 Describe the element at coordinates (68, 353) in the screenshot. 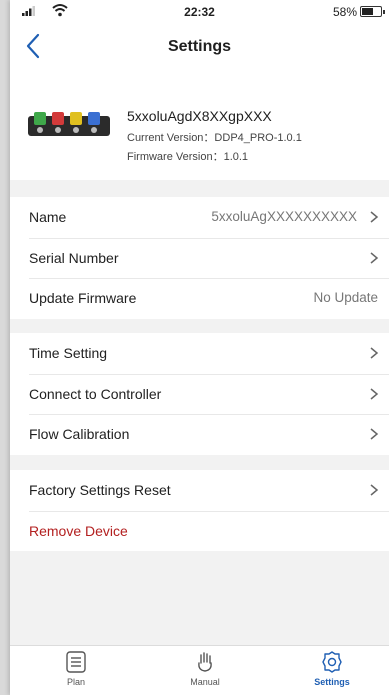

I see `time-setting-label: Time Setting` at that location.